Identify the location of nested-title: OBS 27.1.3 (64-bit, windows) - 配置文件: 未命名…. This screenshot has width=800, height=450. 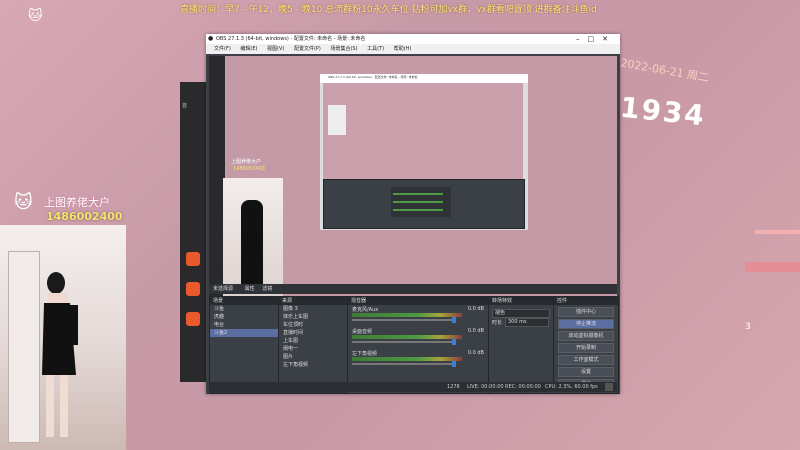
(373, 77).